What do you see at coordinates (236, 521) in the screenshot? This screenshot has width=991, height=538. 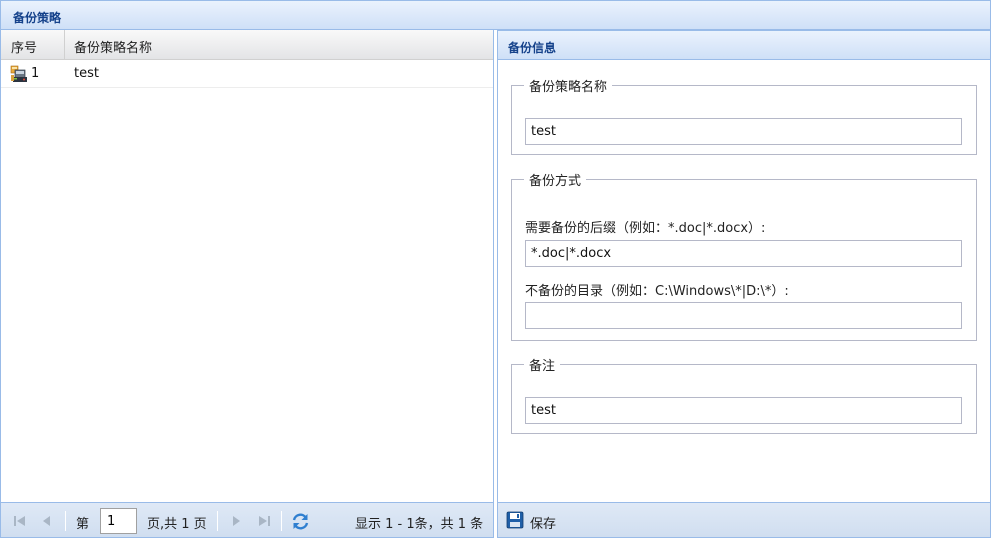 I see `next-page-icon` at bounding box center [236, 521].